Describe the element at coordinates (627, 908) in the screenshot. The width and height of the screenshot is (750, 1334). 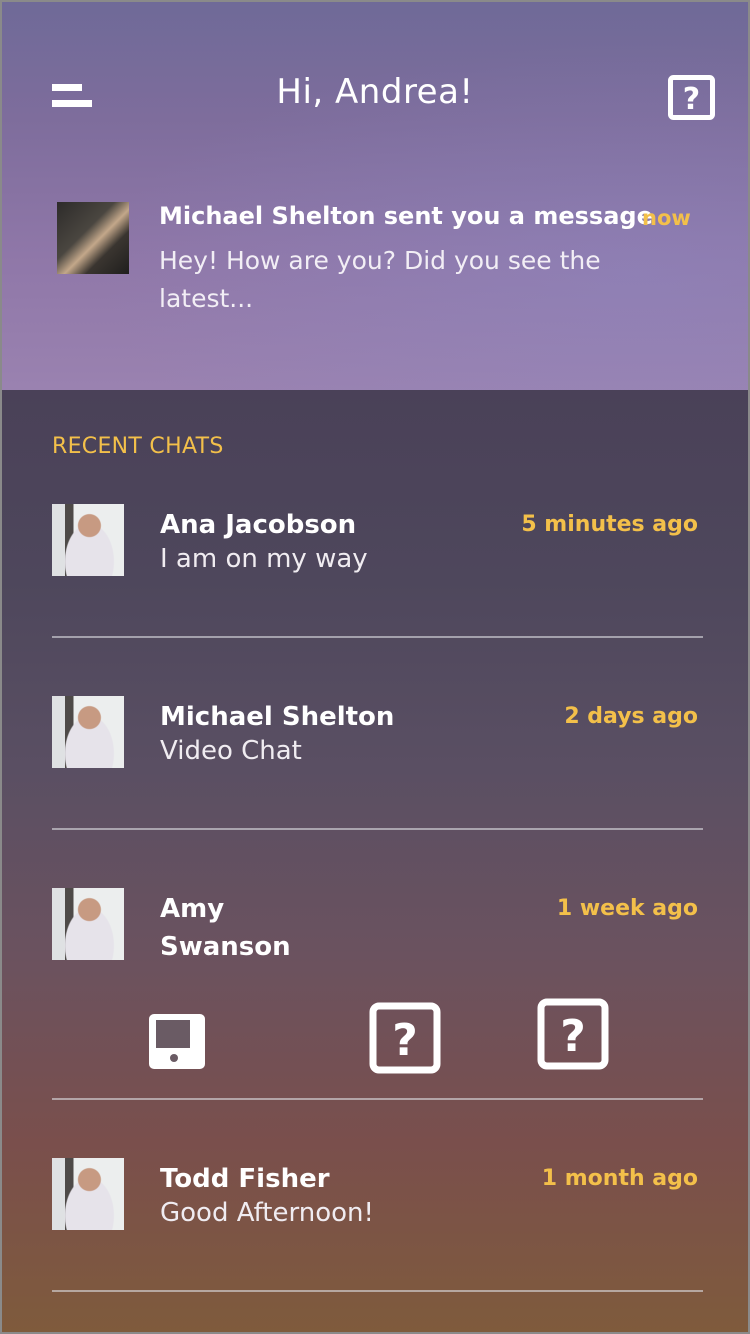
I see `chat-time: 1 week ago` at that location.